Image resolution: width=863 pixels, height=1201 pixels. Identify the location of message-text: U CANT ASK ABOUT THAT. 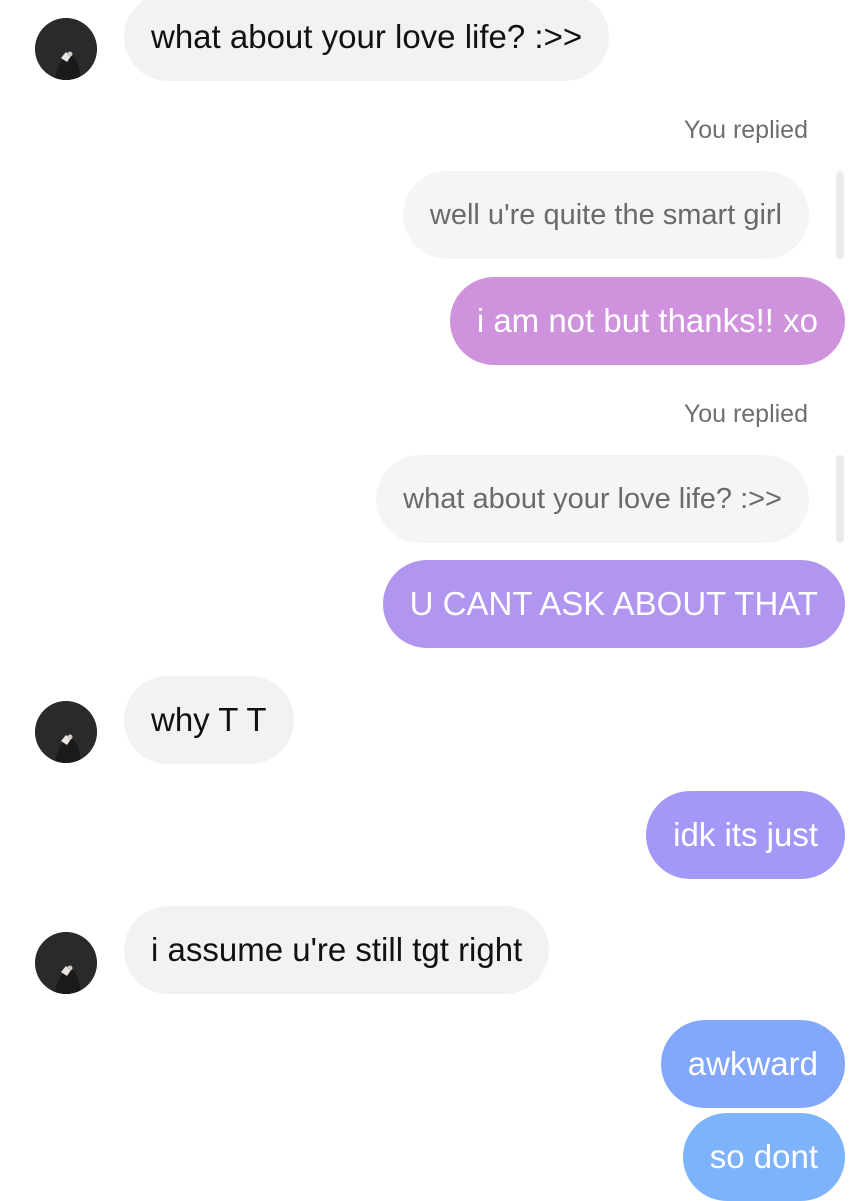
(613, 603).